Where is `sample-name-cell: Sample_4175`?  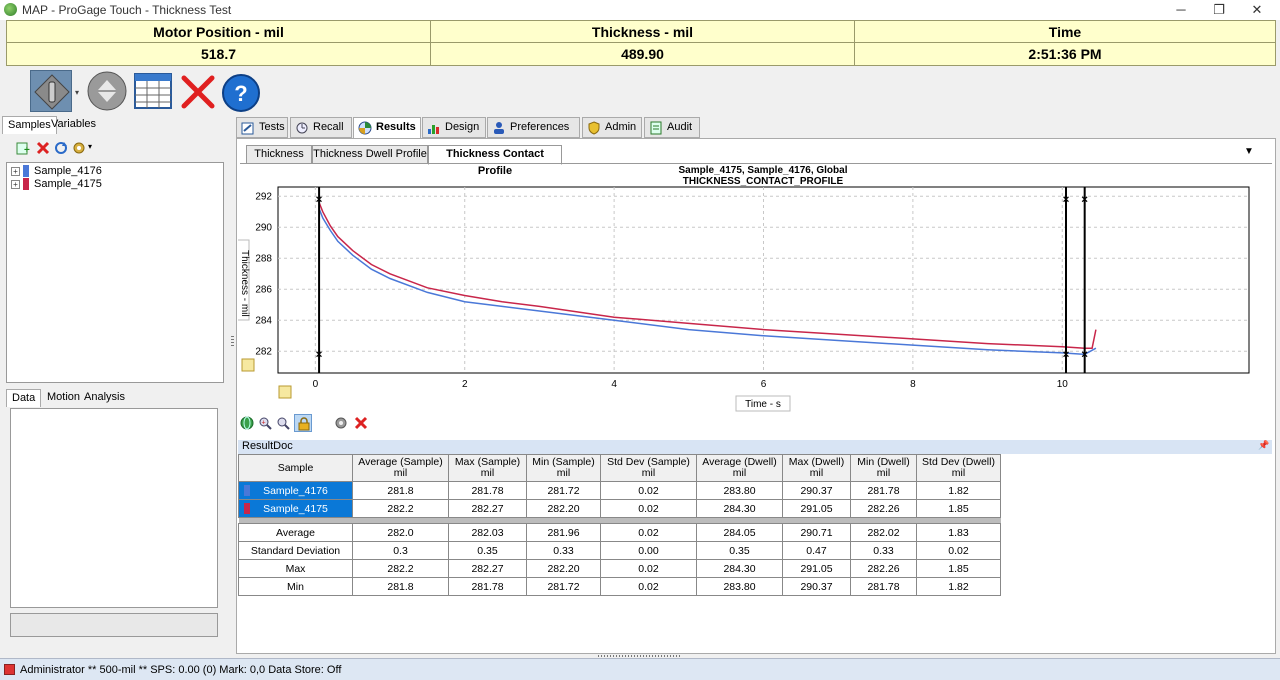 sample-name-cell: Sample_4175 is located at coordinates (295, 508).